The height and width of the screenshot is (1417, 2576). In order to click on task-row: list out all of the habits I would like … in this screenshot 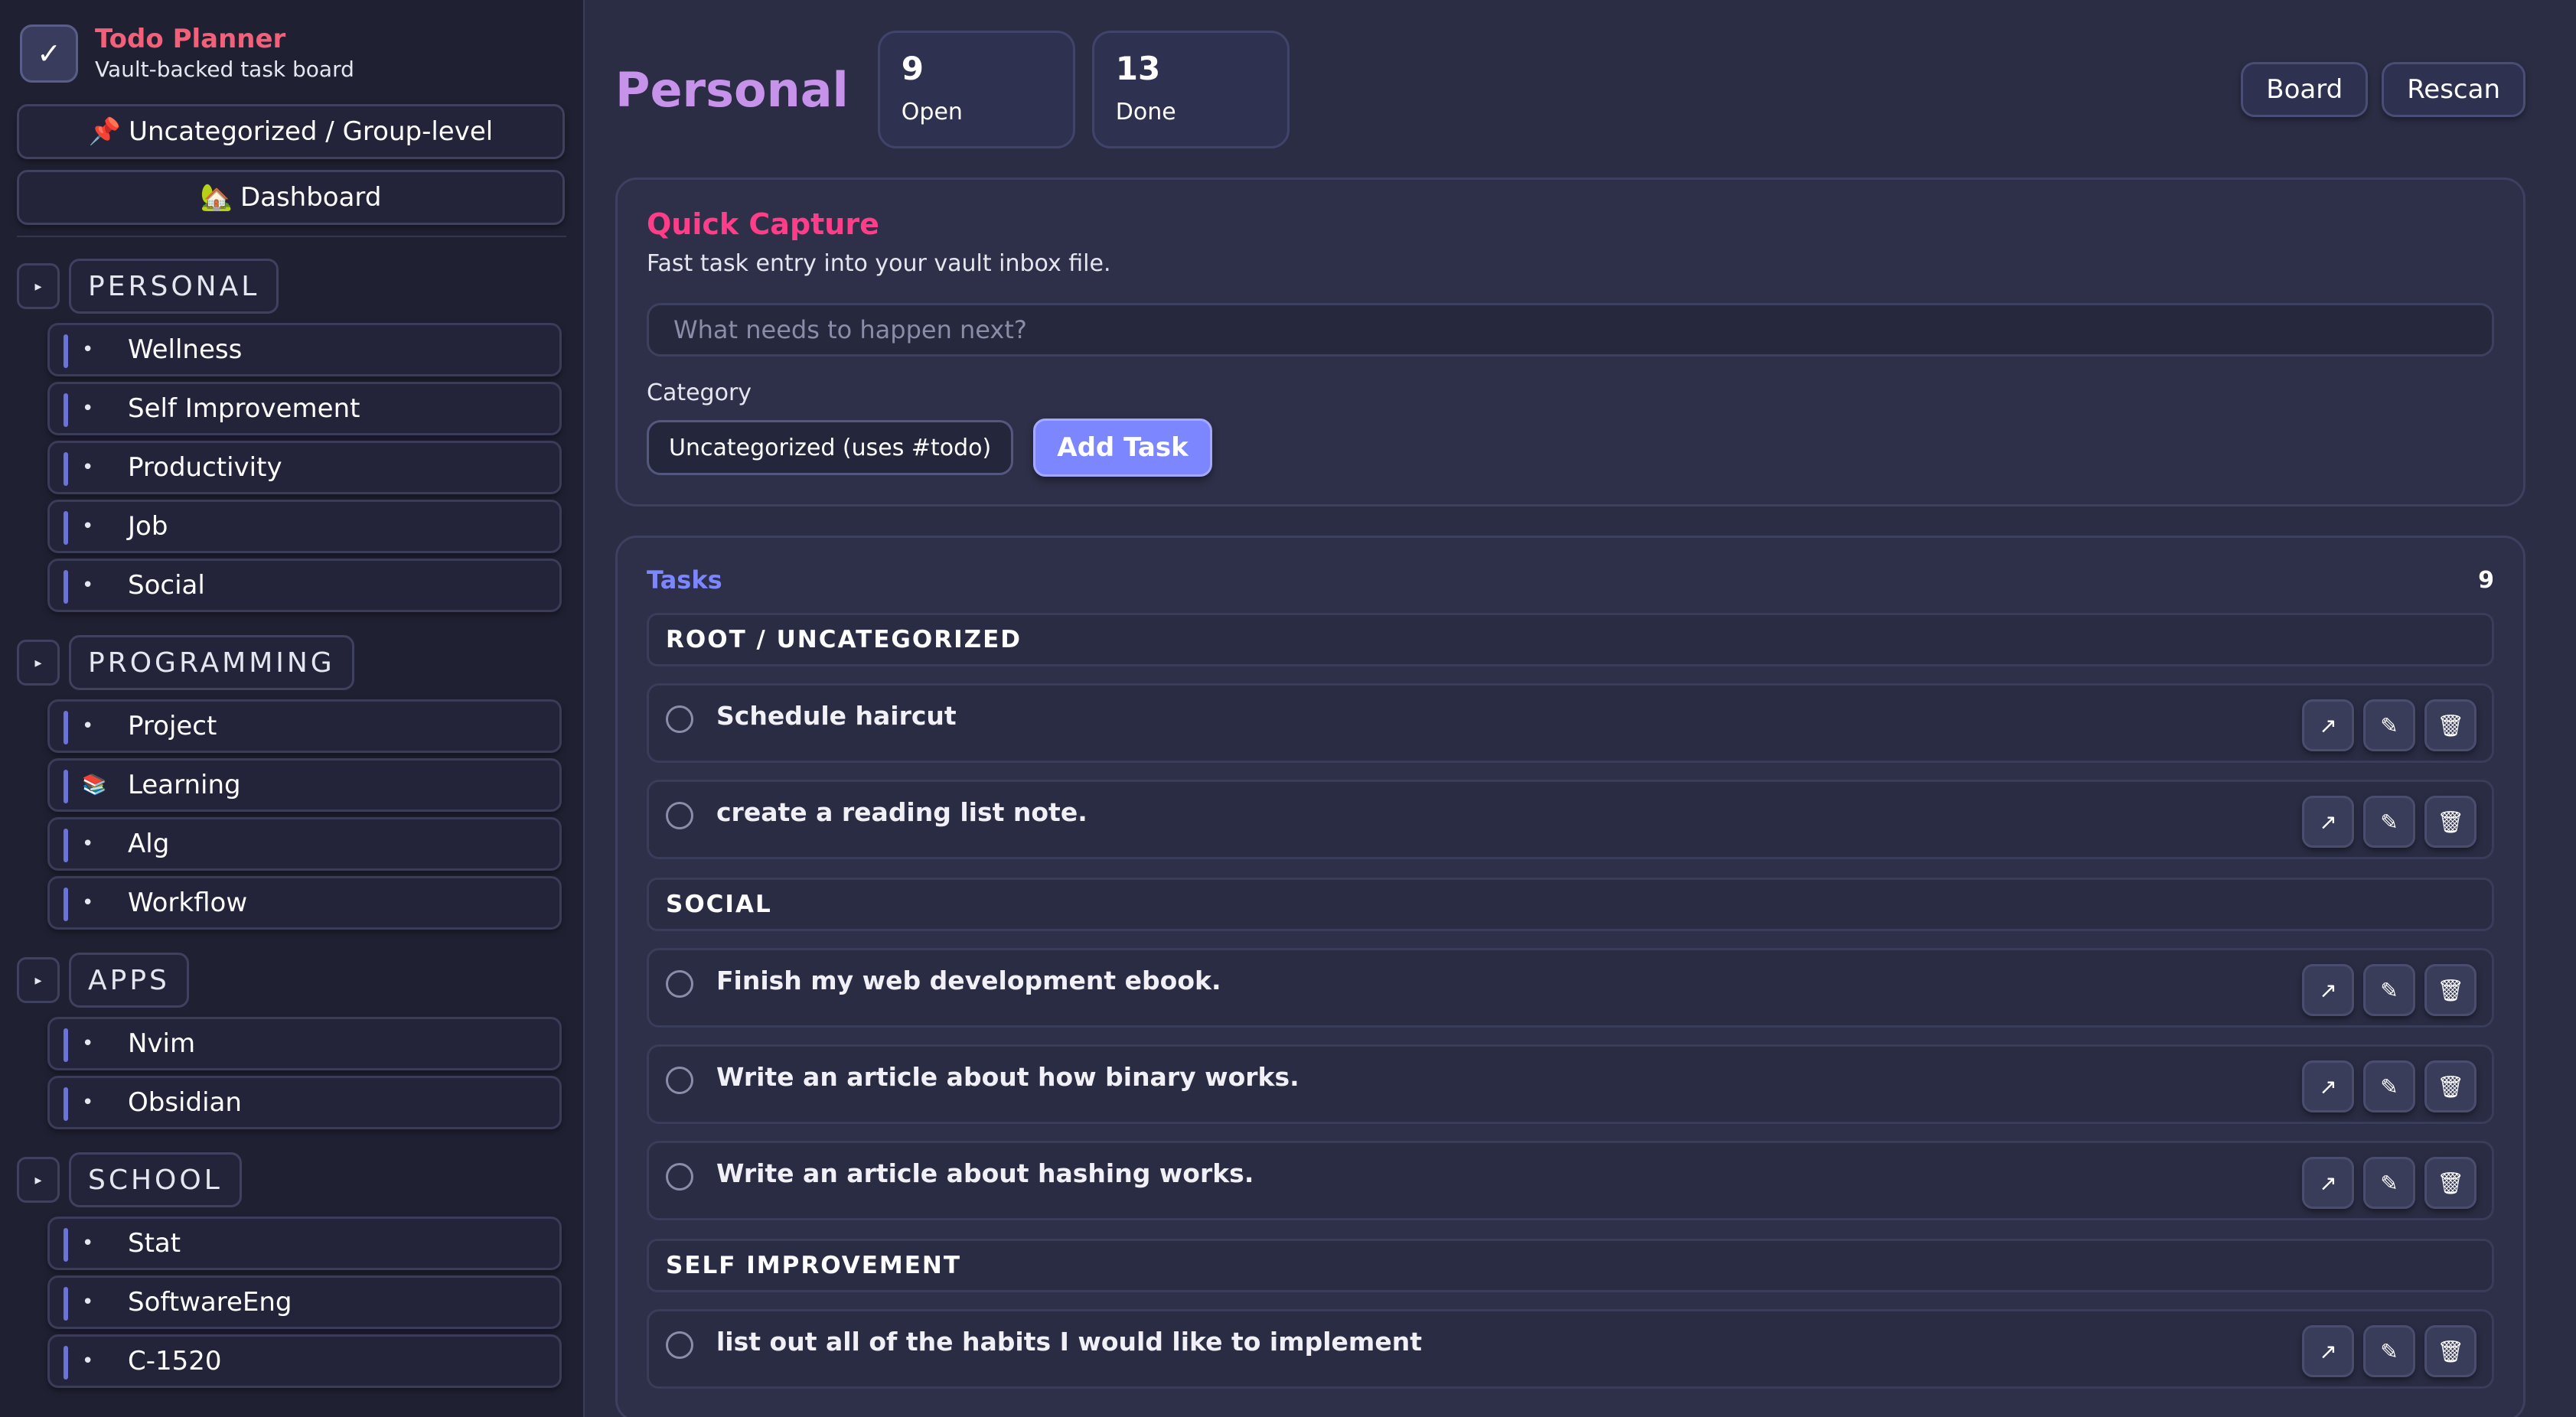, I will do `click(1571, 1349)`.